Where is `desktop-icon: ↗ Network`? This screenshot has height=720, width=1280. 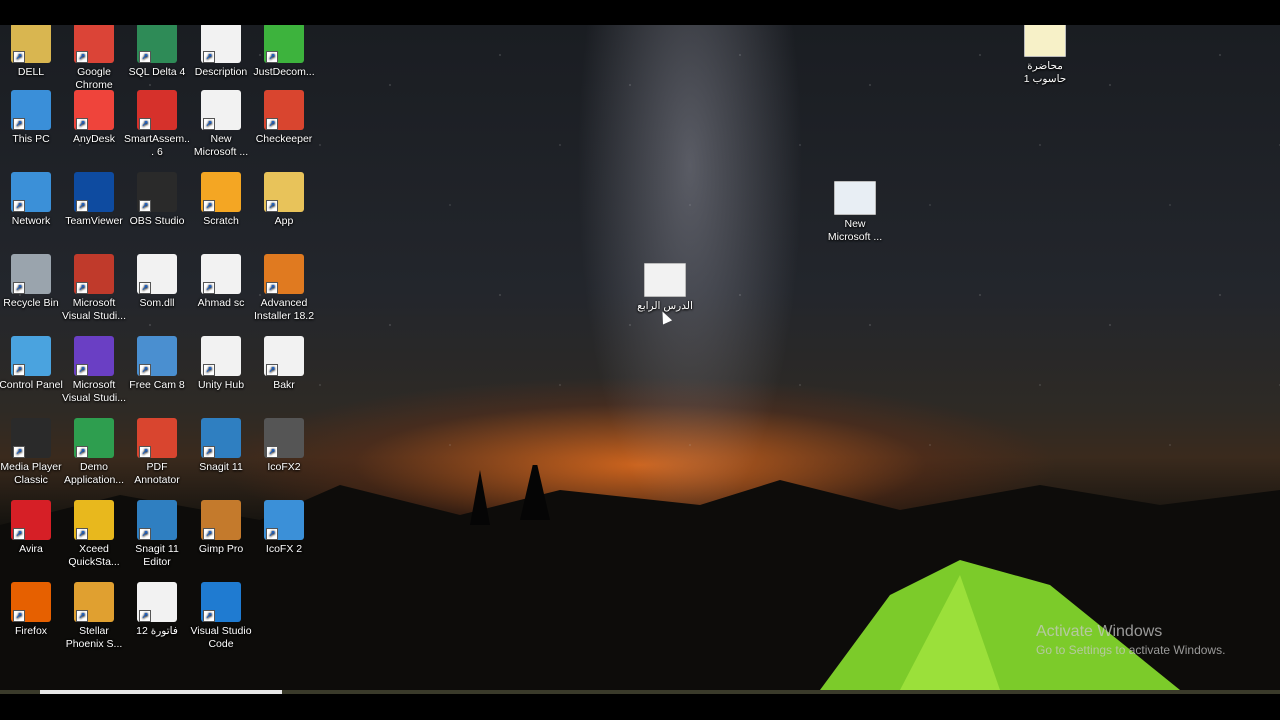 desktop-icon: ↗ Network is located at coordinates (32, 200).